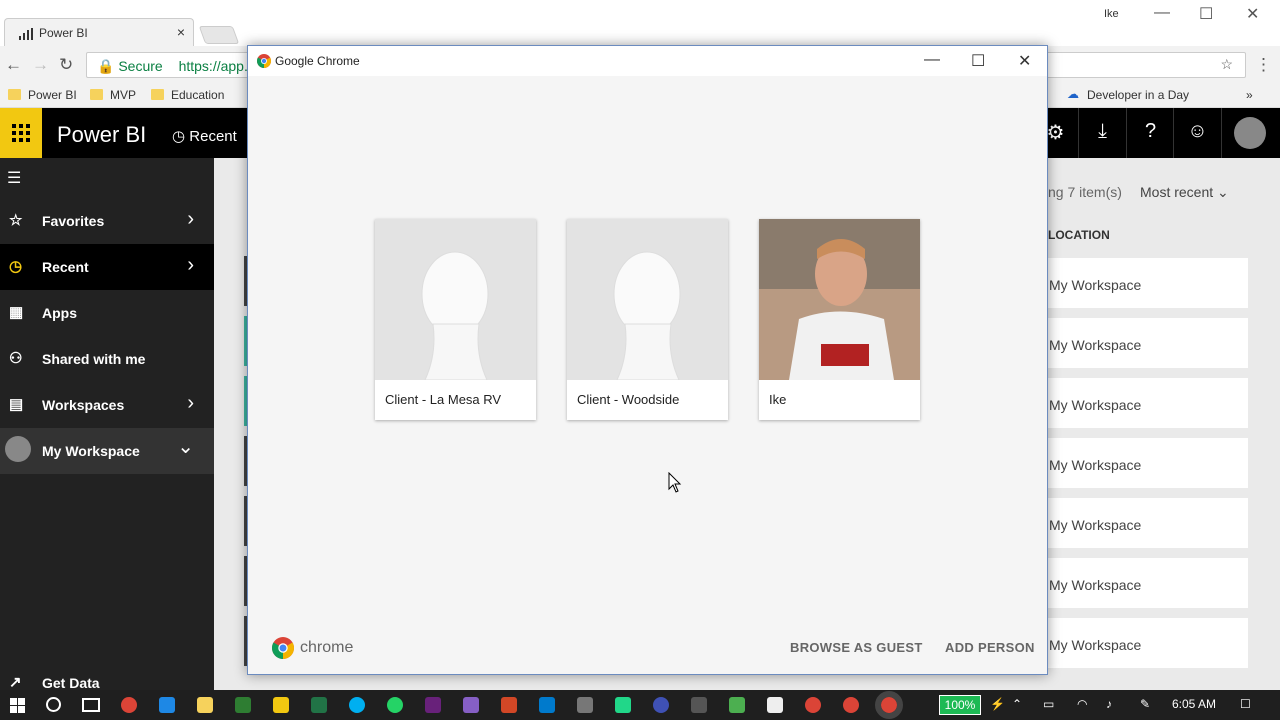 This screenshot has height=720, width=1280. I want to click on battery-icon: ▭, so click(1048, 704).